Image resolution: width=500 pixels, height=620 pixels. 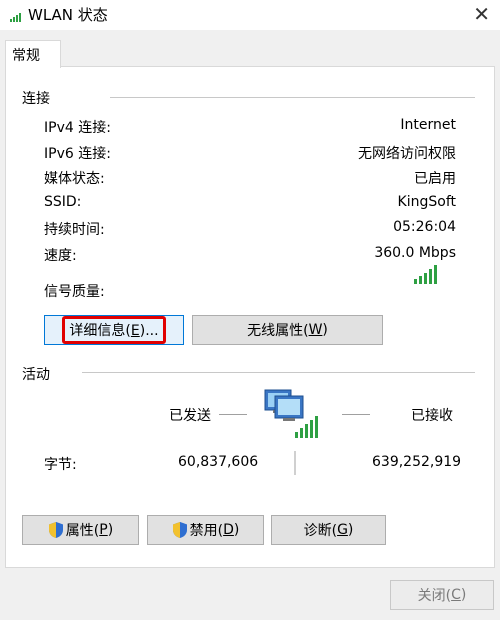 I want to click on received-dash, so click(x=356, y=414).